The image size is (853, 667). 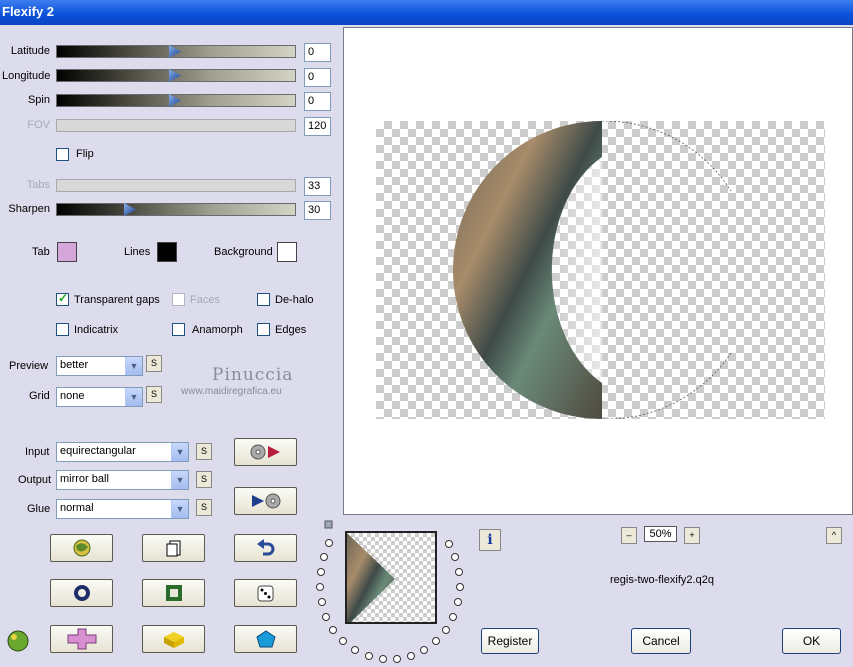 What do you see at coordinates (72, 396) in the screenshot?
I see `grid-value: none` at bounding box center [72, 396].